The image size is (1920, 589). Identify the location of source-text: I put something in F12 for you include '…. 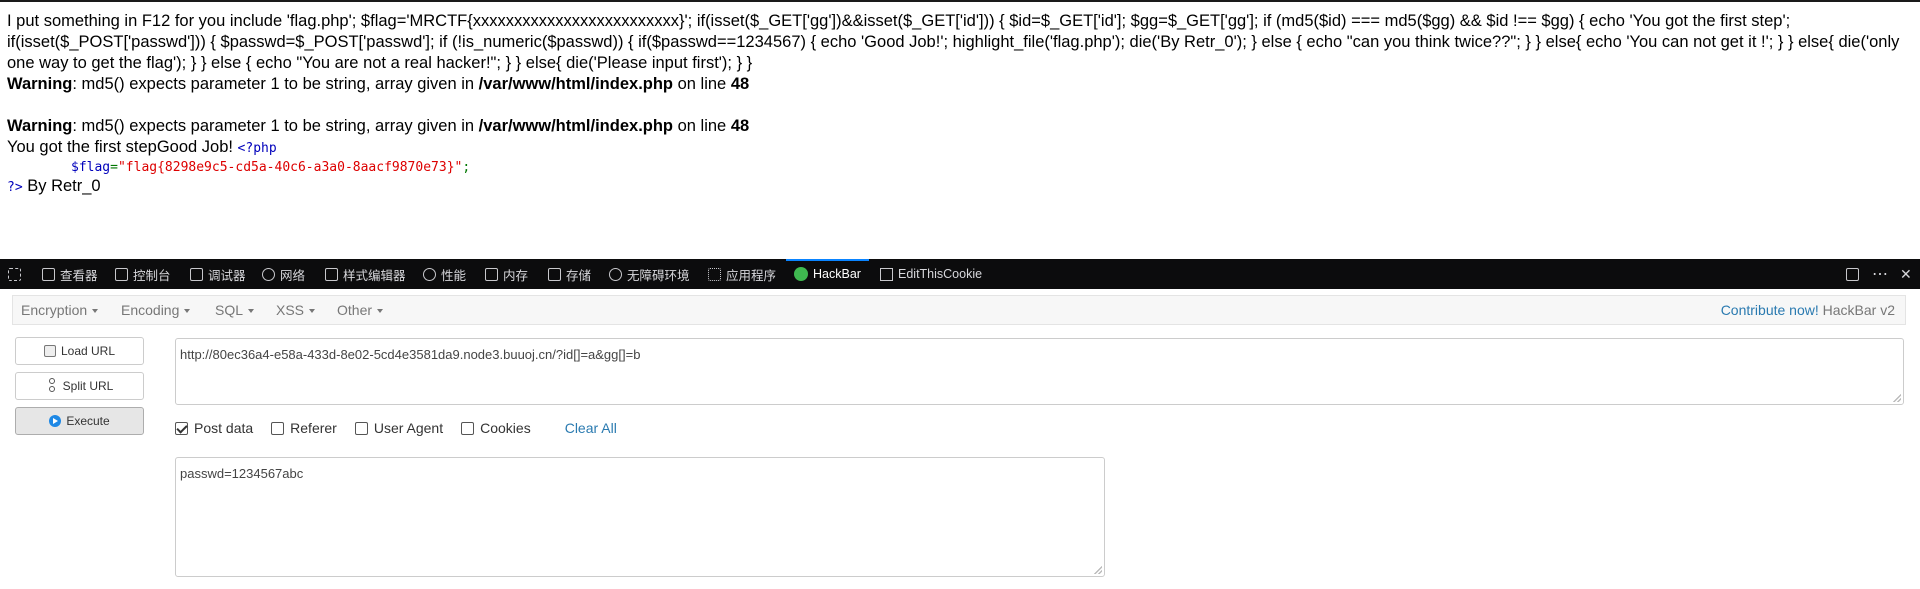
(953, 42).